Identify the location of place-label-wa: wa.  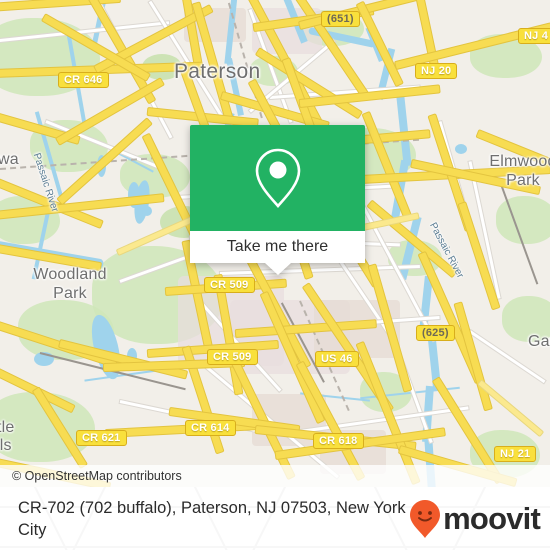
(9, 159).